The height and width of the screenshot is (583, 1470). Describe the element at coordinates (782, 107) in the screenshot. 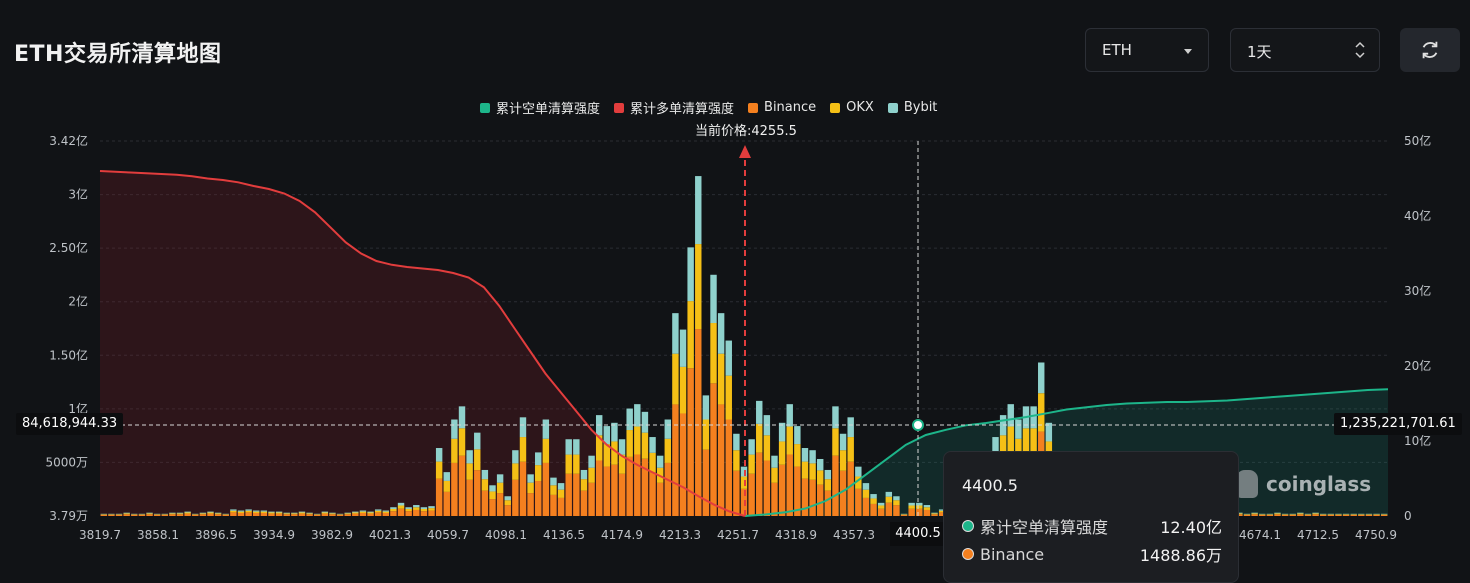

I see `legend-item-binance: Binance` at that location.